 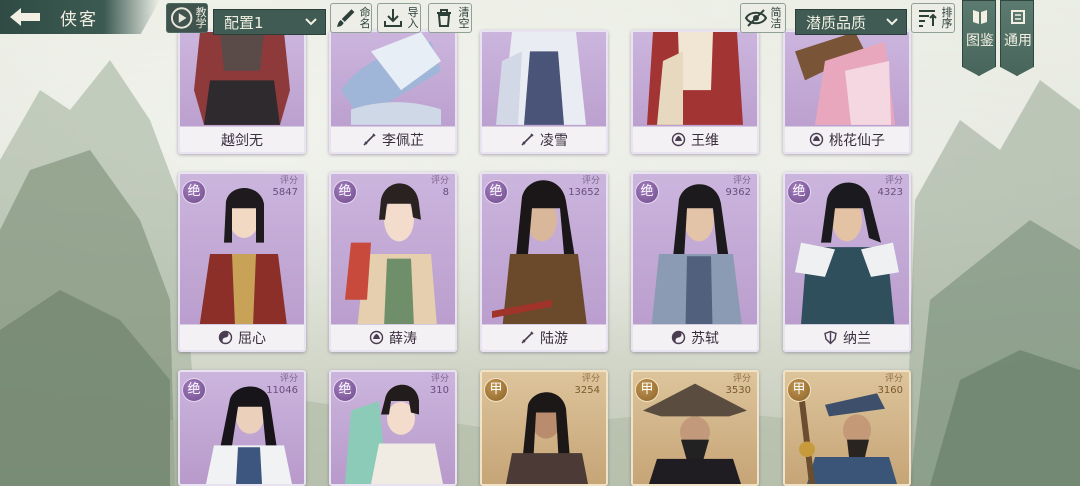 I want to click on clear-button: 清空, so click(x=450, y=18).